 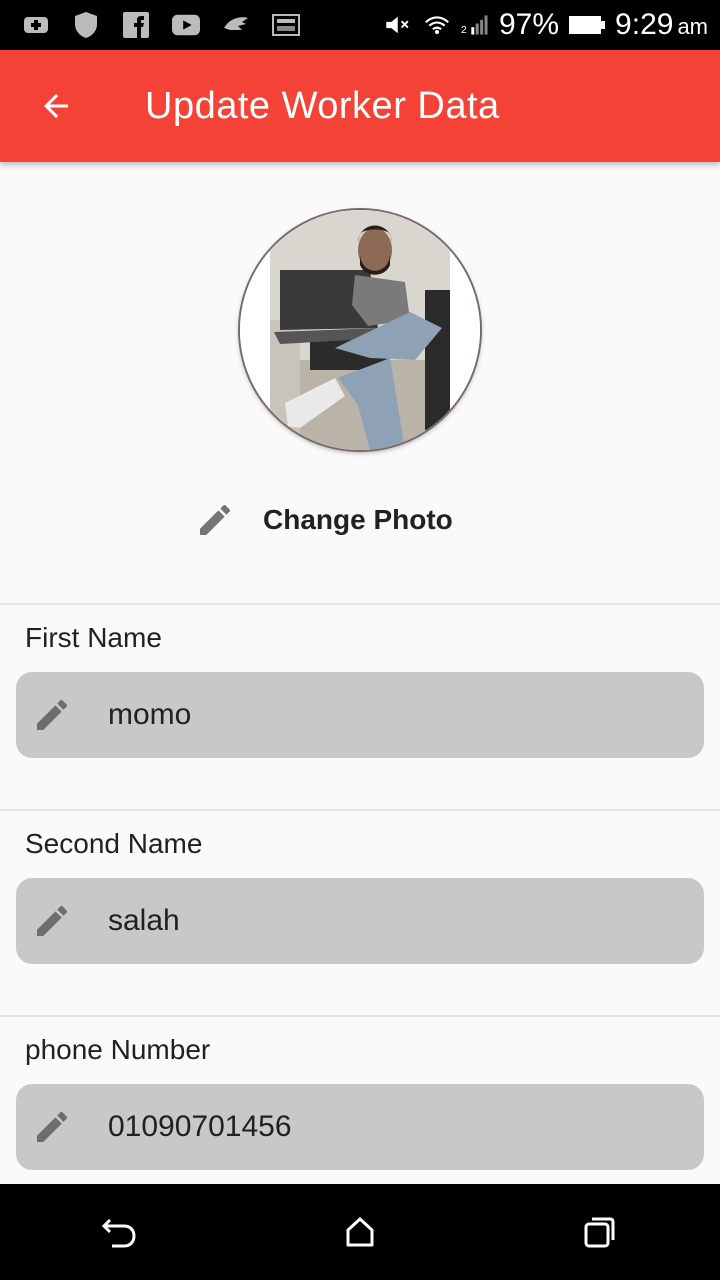 I want to click on mute-icon, so click(x=399, y=25).